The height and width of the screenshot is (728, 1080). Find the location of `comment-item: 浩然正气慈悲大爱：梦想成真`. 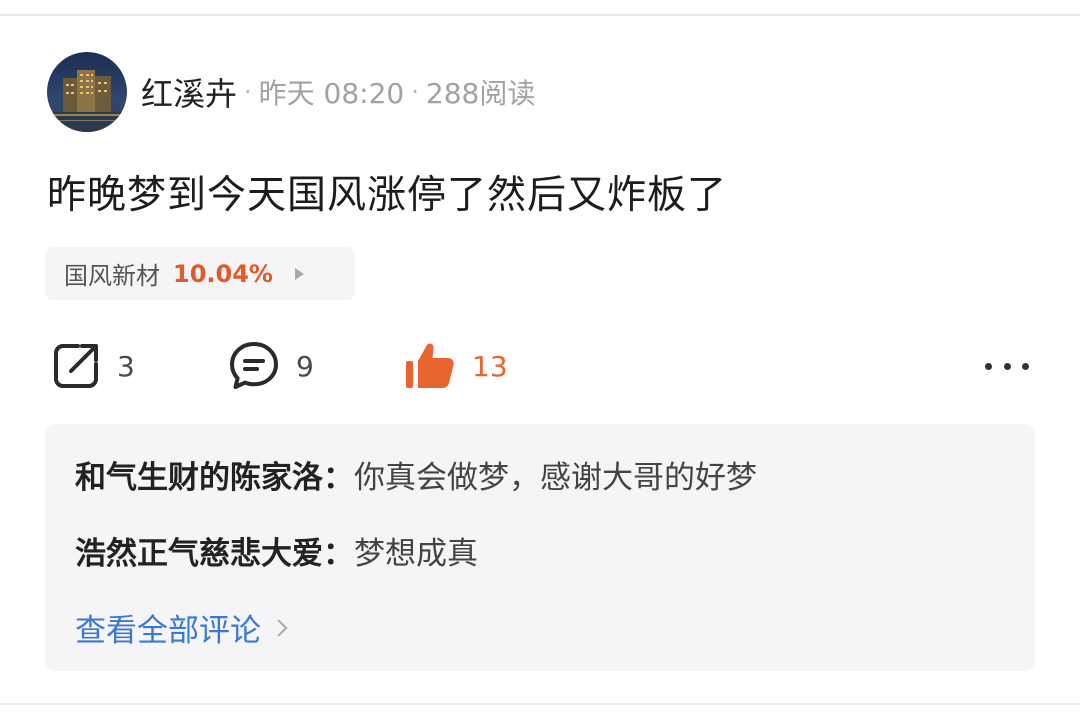

comment-item: 浩然正气慈悲大爱：梦想成真 is located at coordinates (276, 550).